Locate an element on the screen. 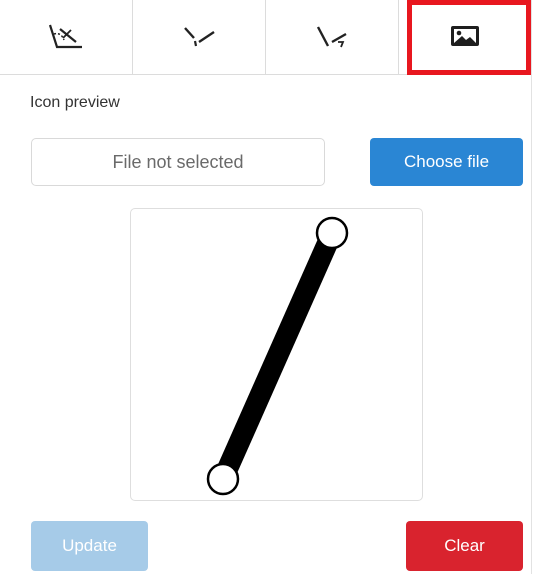 The height and width of the screenshot is (574, 534). tool-tabs is located at coordinates (265, 37).